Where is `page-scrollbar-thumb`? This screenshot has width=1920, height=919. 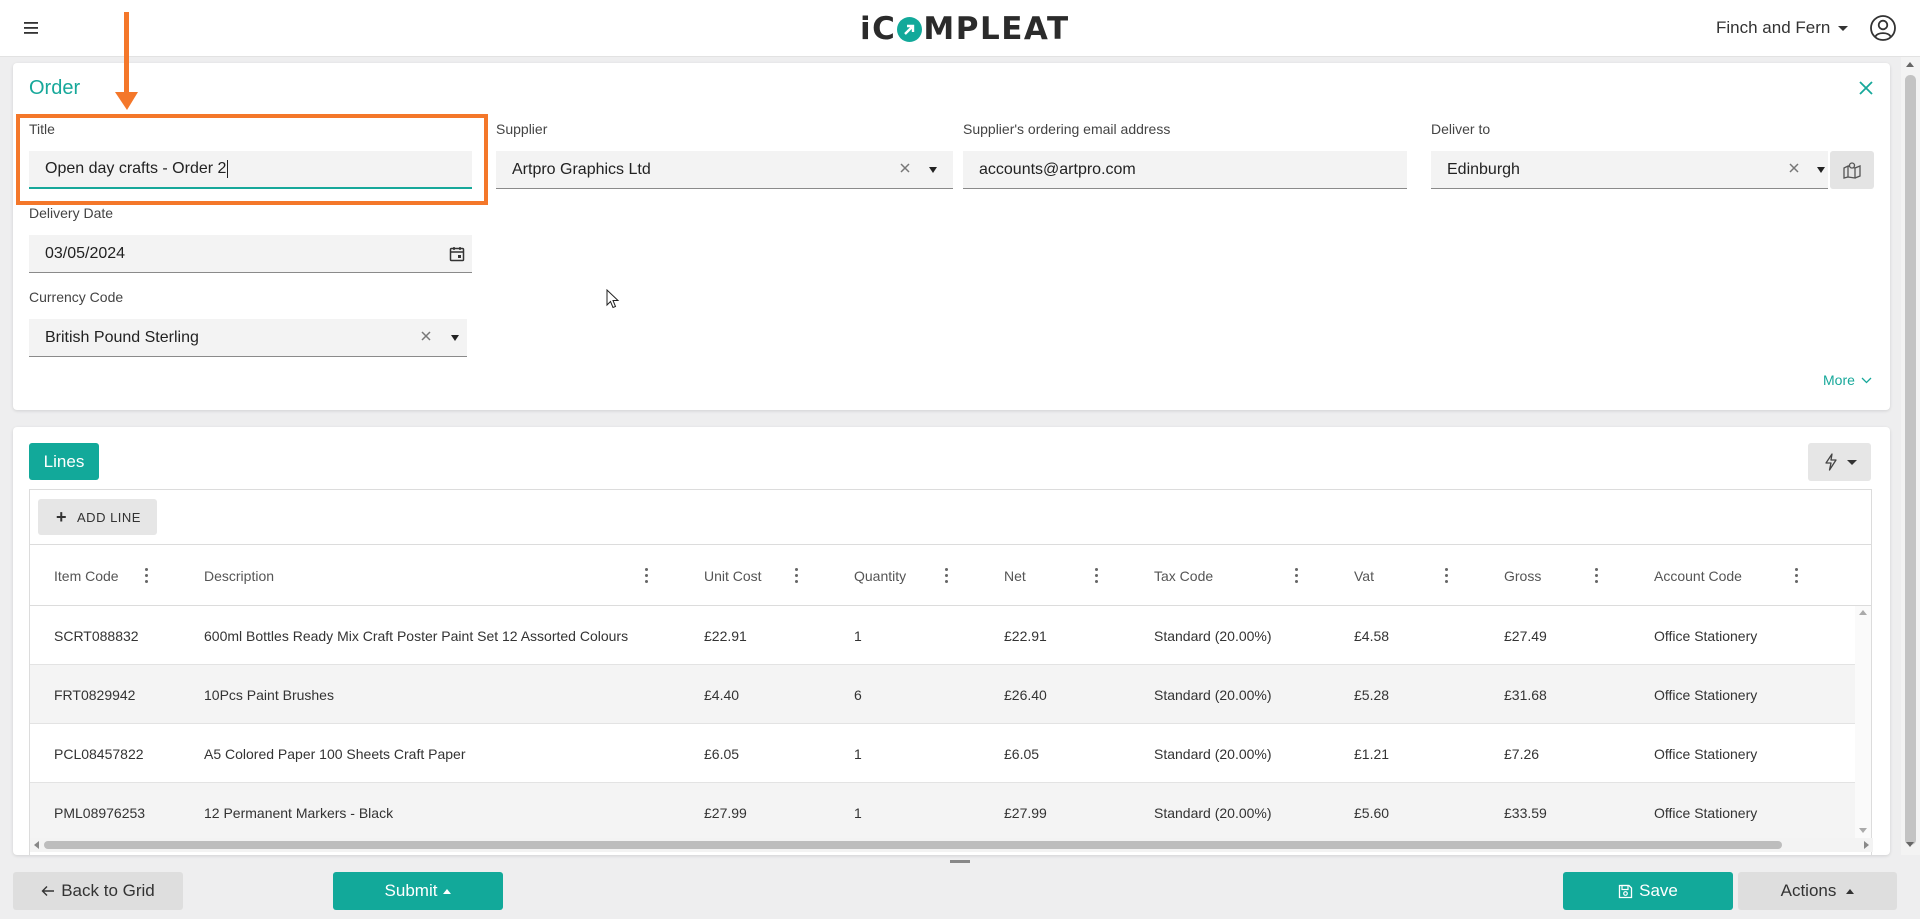
page-scrollbar-thumb is located at coordinates (1910, 460).